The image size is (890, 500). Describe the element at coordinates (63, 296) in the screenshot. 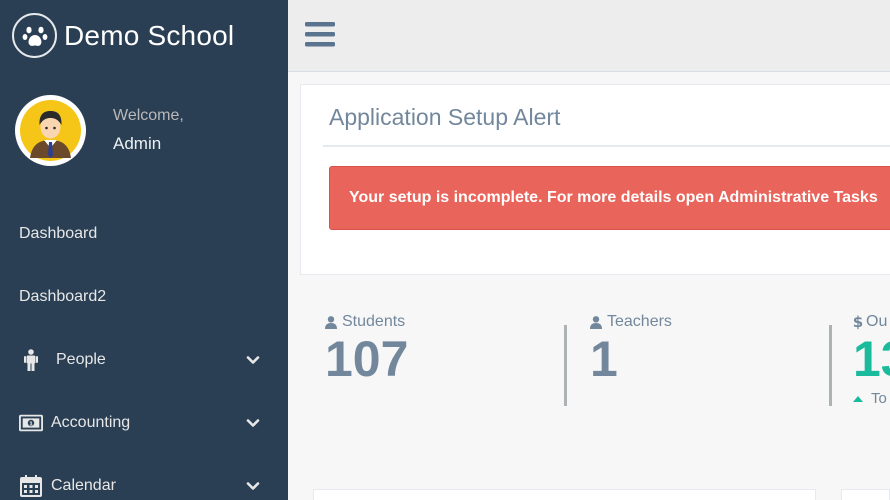

I see `sidebar-item-label: Dashboard2` at that location.